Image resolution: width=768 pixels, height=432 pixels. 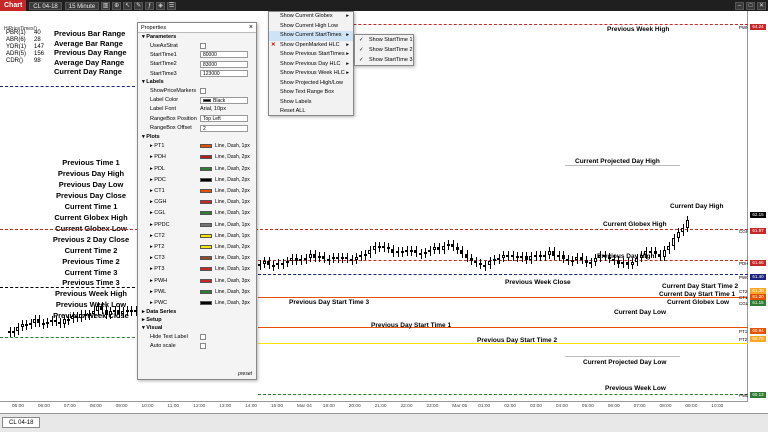 What do you see at coordinates (21, 422) in the screenshot?
I see `chart-tab-instrument: CL 04-18` at bounding box center [21, 422].